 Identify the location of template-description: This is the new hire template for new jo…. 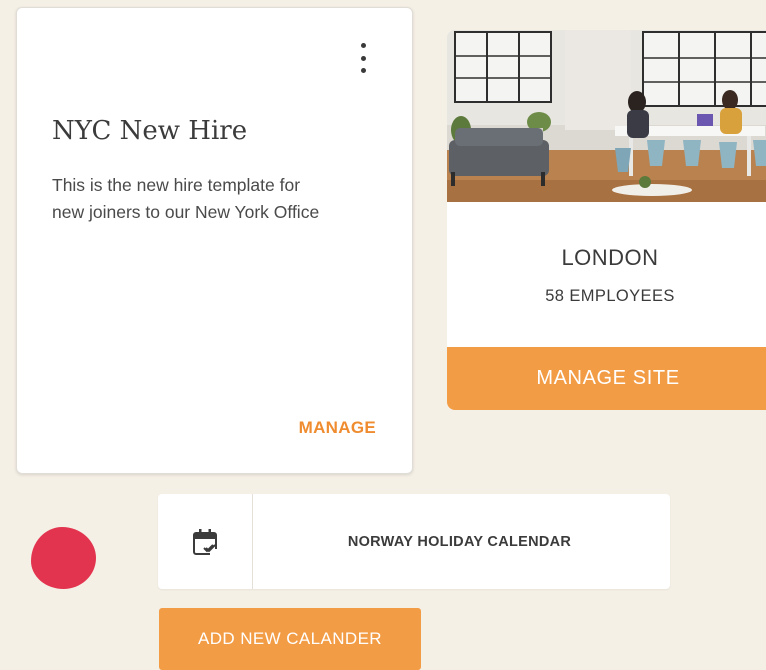
(186, 198).